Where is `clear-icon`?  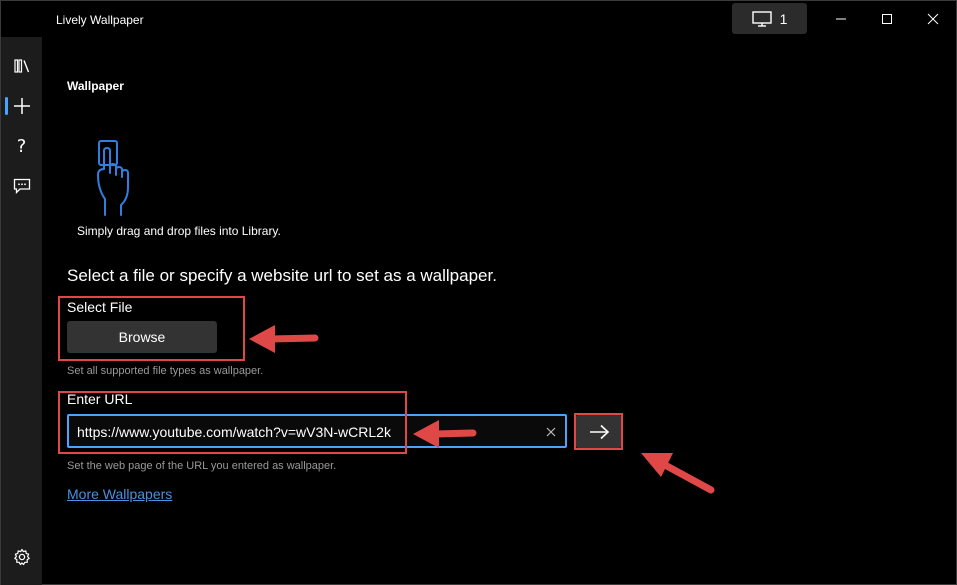
clear-icon is located at coordinates (551, 432).